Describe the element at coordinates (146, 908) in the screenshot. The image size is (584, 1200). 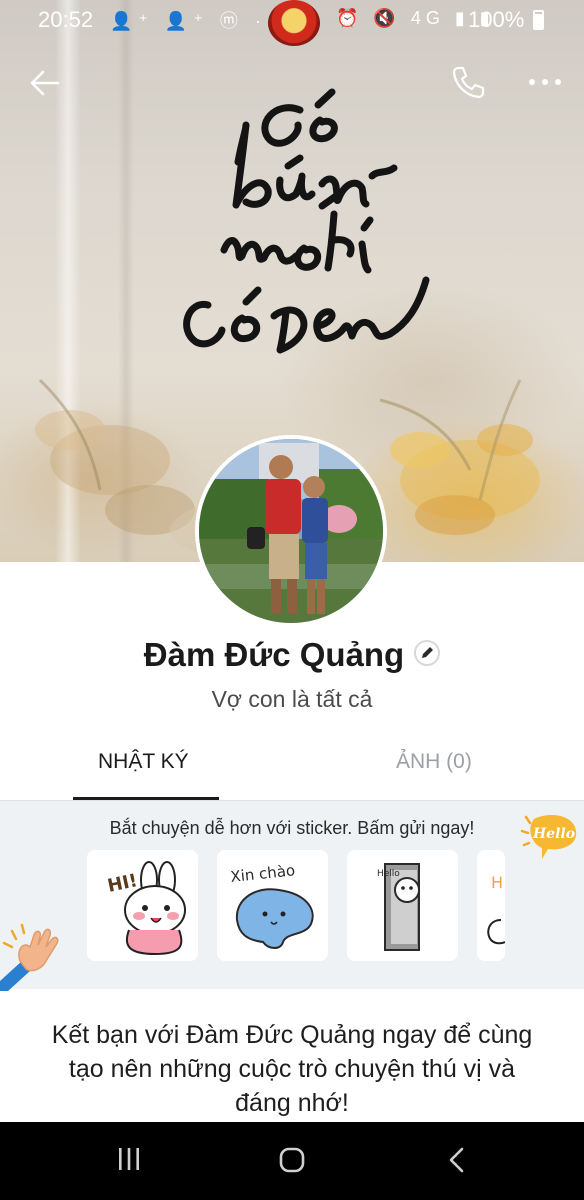
I see `bunny-sticker-icon: HI!` at that location.